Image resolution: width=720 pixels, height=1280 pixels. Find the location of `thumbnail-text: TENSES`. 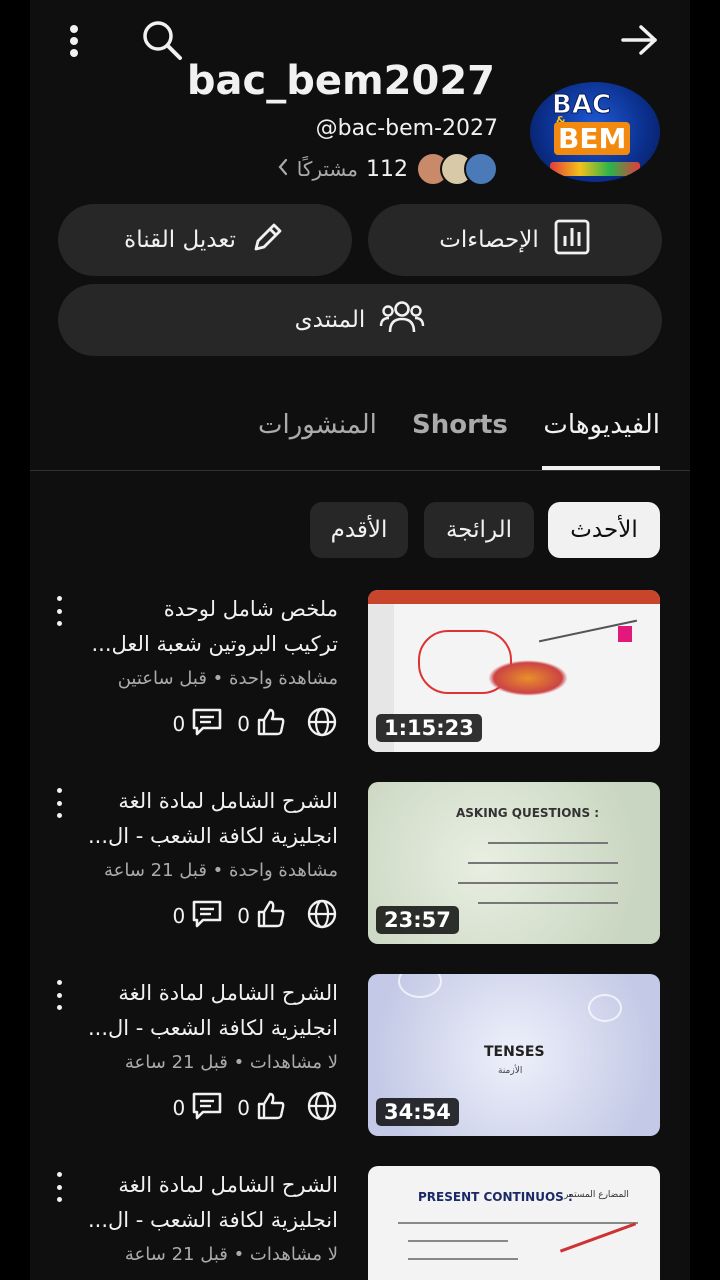

thumbnail-text: TENSES is located at coordinates (514, 1052).